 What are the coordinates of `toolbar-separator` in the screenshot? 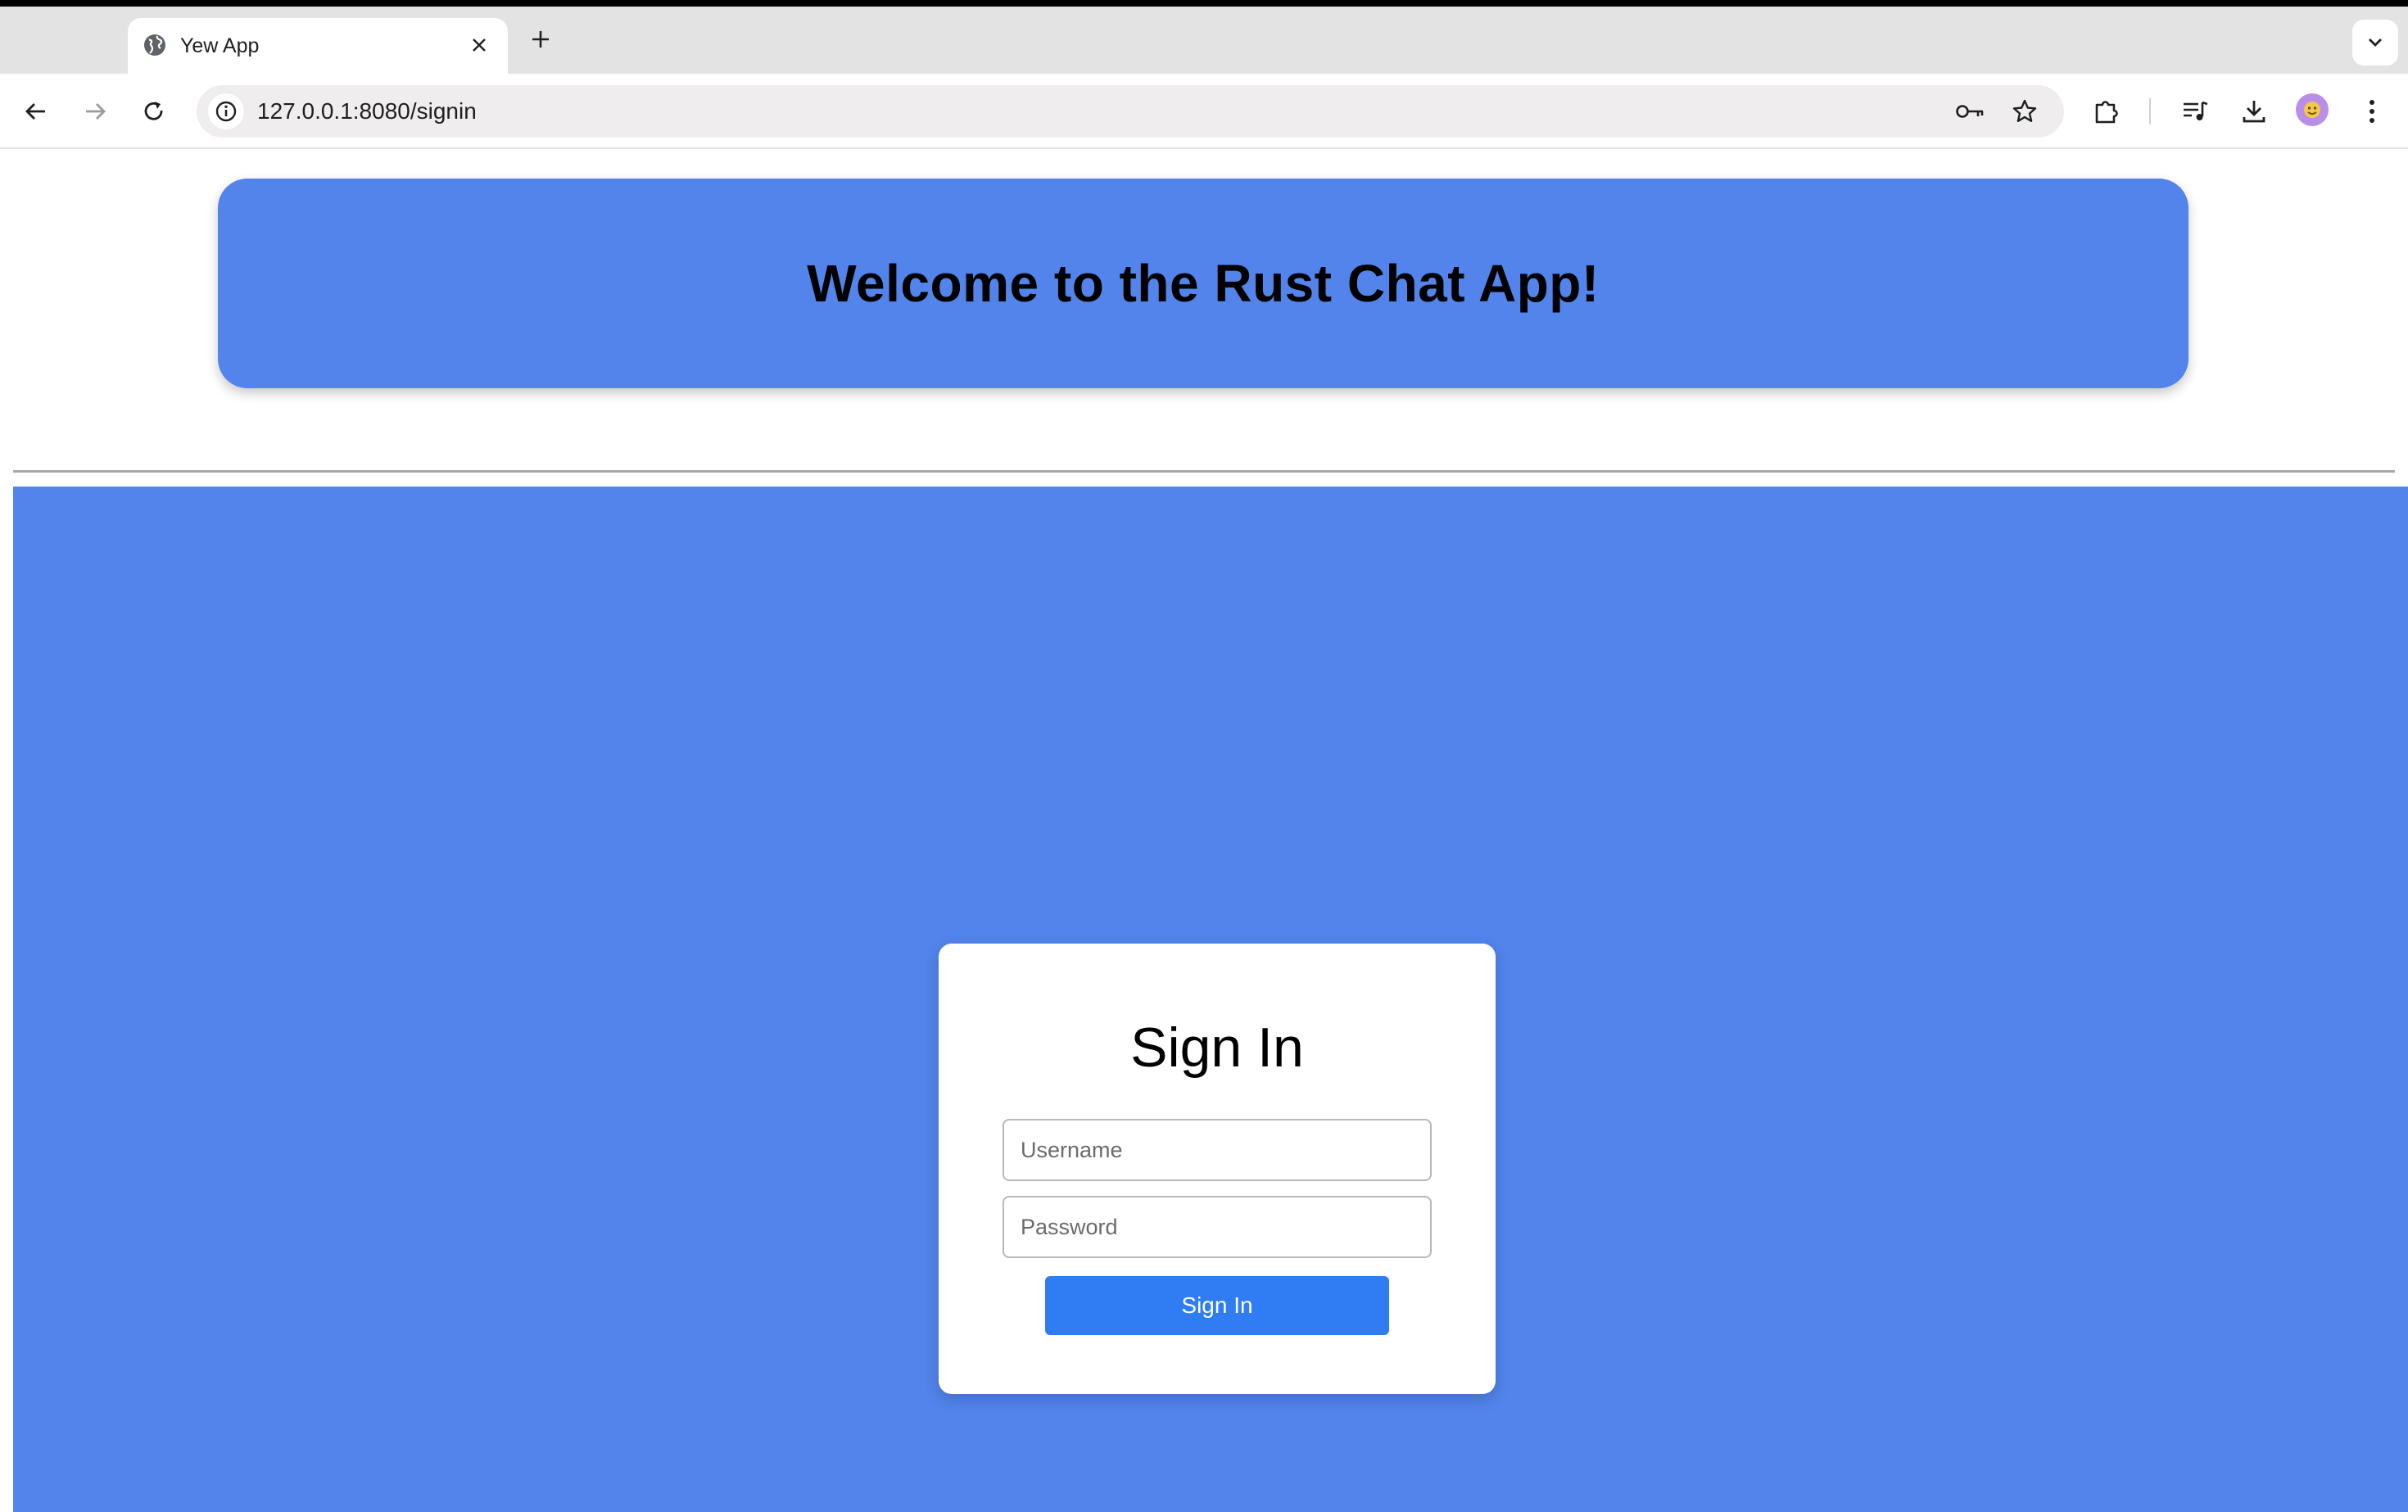 It's located at (2150, 111).